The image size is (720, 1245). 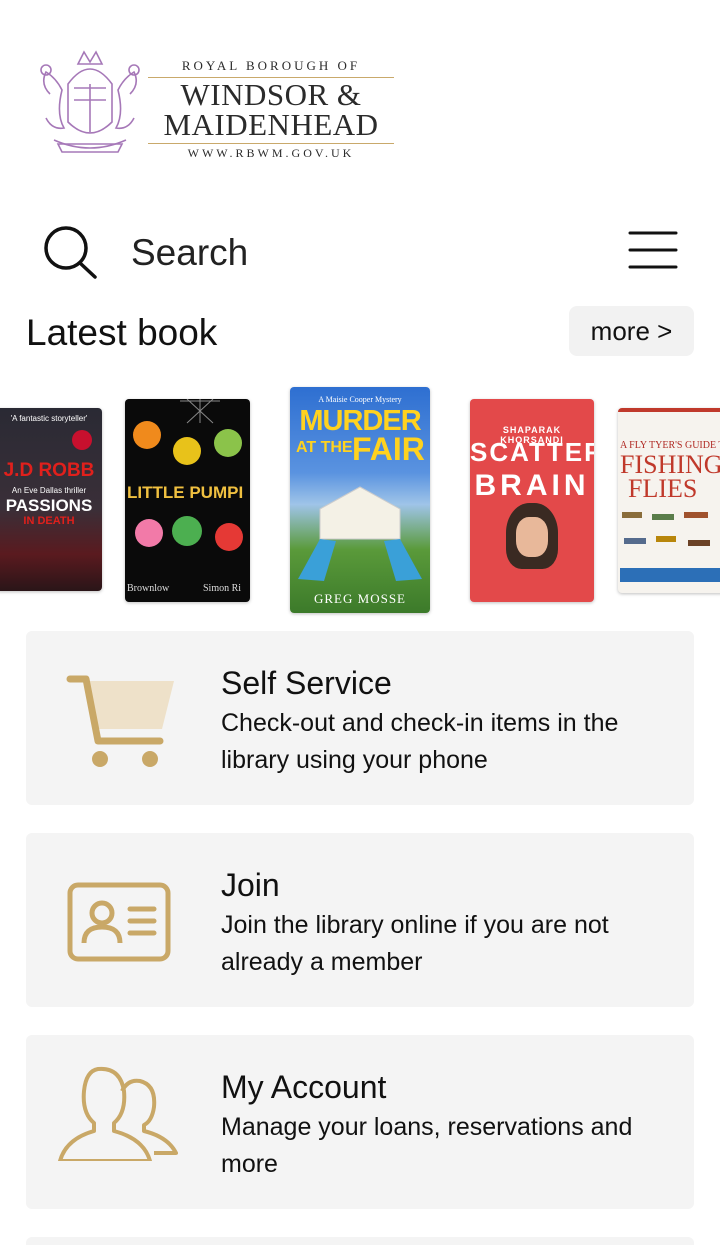 I want to click on shopping-cart-icon, so click(x=120, y=721).